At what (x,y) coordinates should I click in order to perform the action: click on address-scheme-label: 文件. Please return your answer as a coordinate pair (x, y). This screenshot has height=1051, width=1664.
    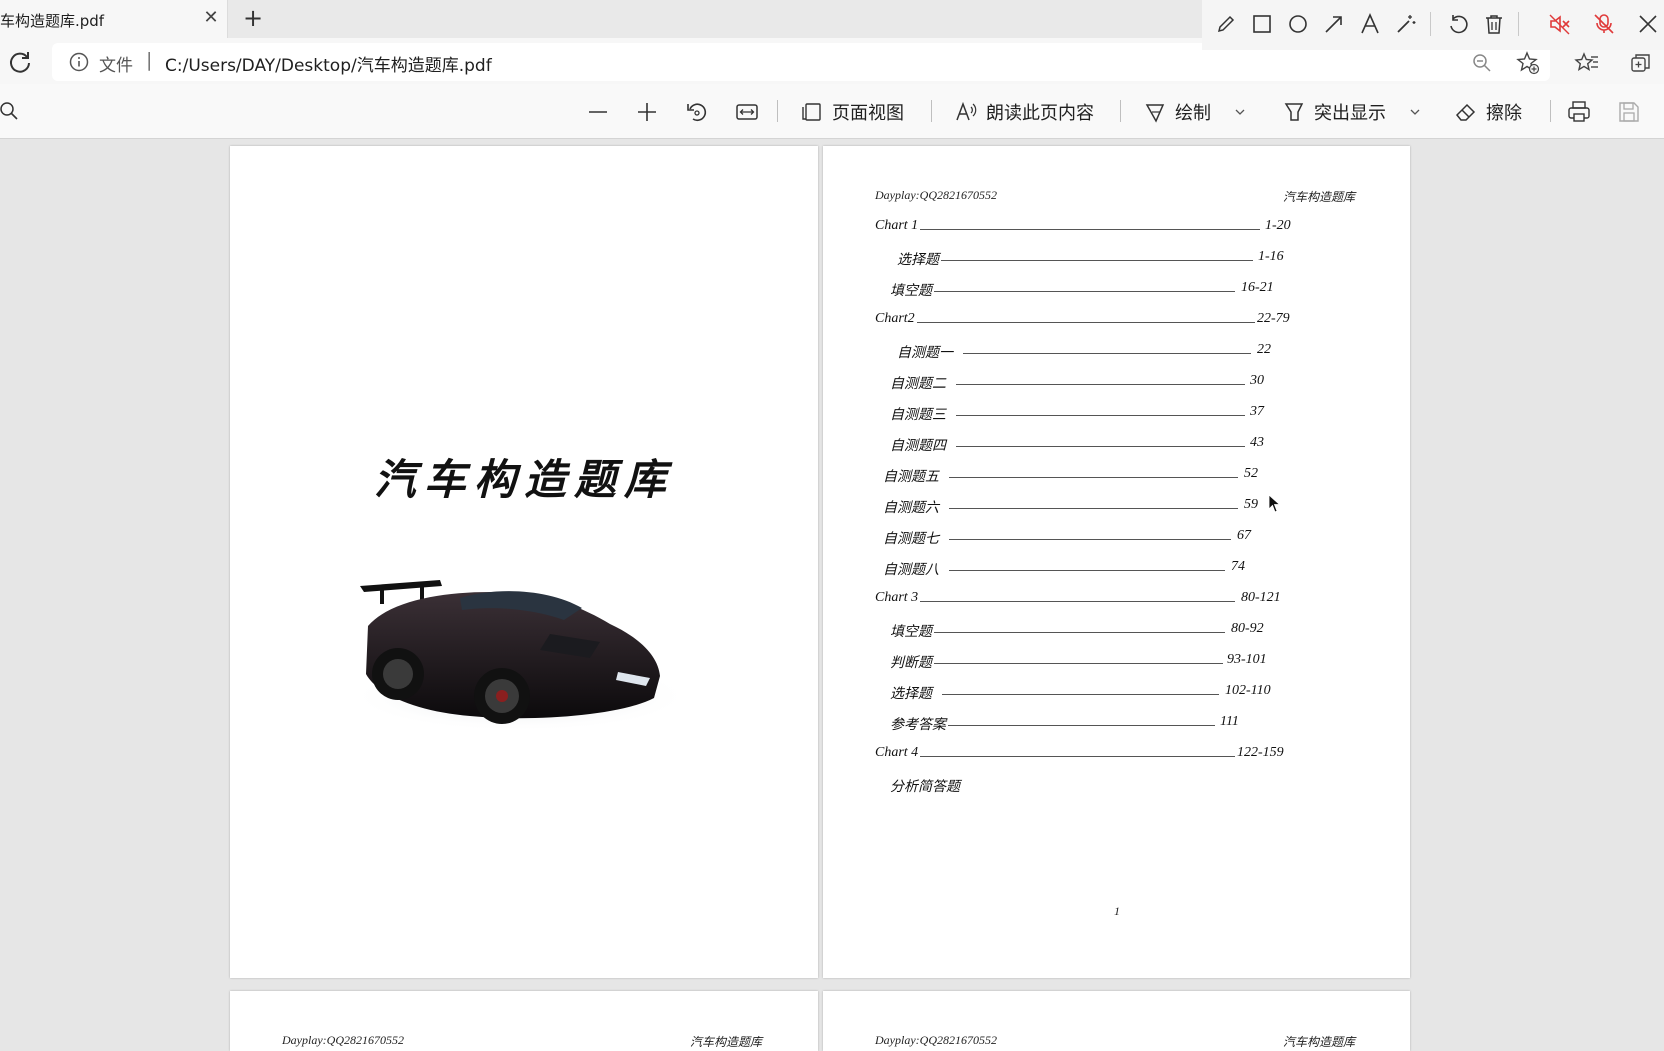
    Looking at the image, I should click on (116, 66).